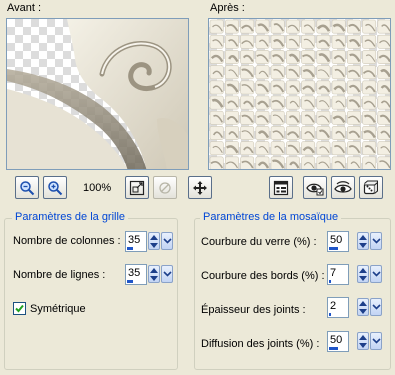 This screenshot has height=375, width=395. I want to click on preview-on-image-button, so click(343, 187).